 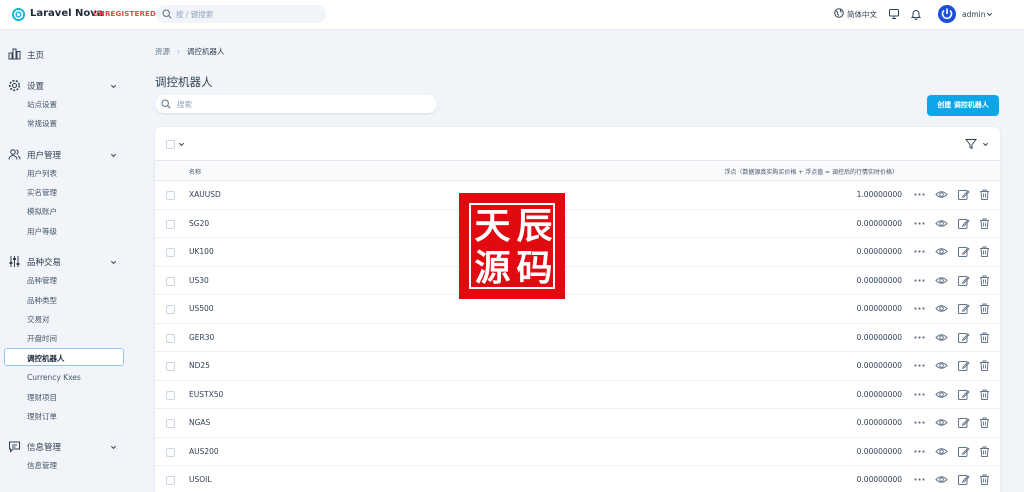 What do you see at coordinates (971, 144) in the screenshot?
I see `filter-icon` at bounding box center [971, 144].